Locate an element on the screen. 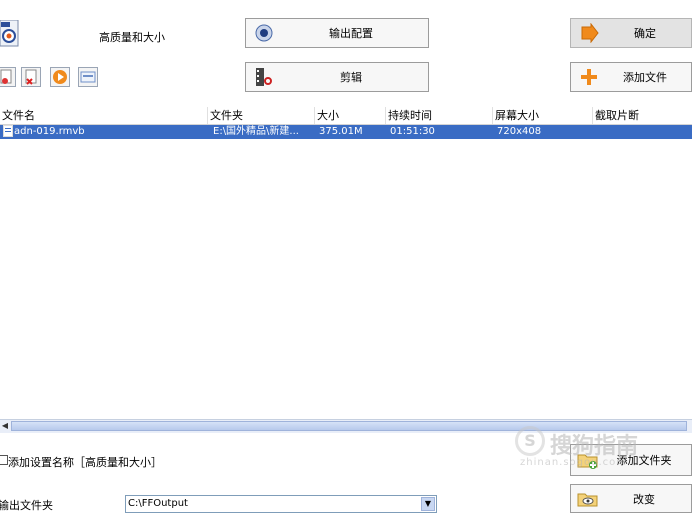 The image size is (692, 513). add-file-button: 添加文件 is located at coordinates (631, 77).